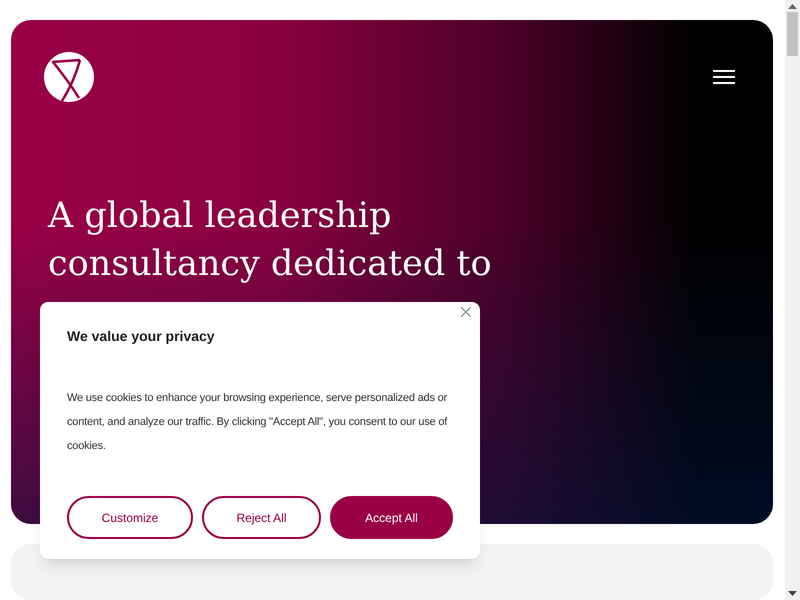 The height and width of the screenshot is (600, 800). I want to click on logo-icon, so click(69, 77).